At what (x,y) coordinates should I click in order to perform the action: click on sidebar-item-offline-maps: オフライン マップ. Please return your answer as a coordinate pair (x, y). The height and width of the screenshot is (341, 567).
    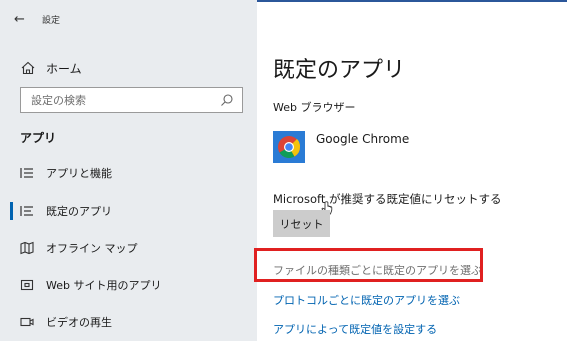
    Looking at the image, I should click on (128, 248).